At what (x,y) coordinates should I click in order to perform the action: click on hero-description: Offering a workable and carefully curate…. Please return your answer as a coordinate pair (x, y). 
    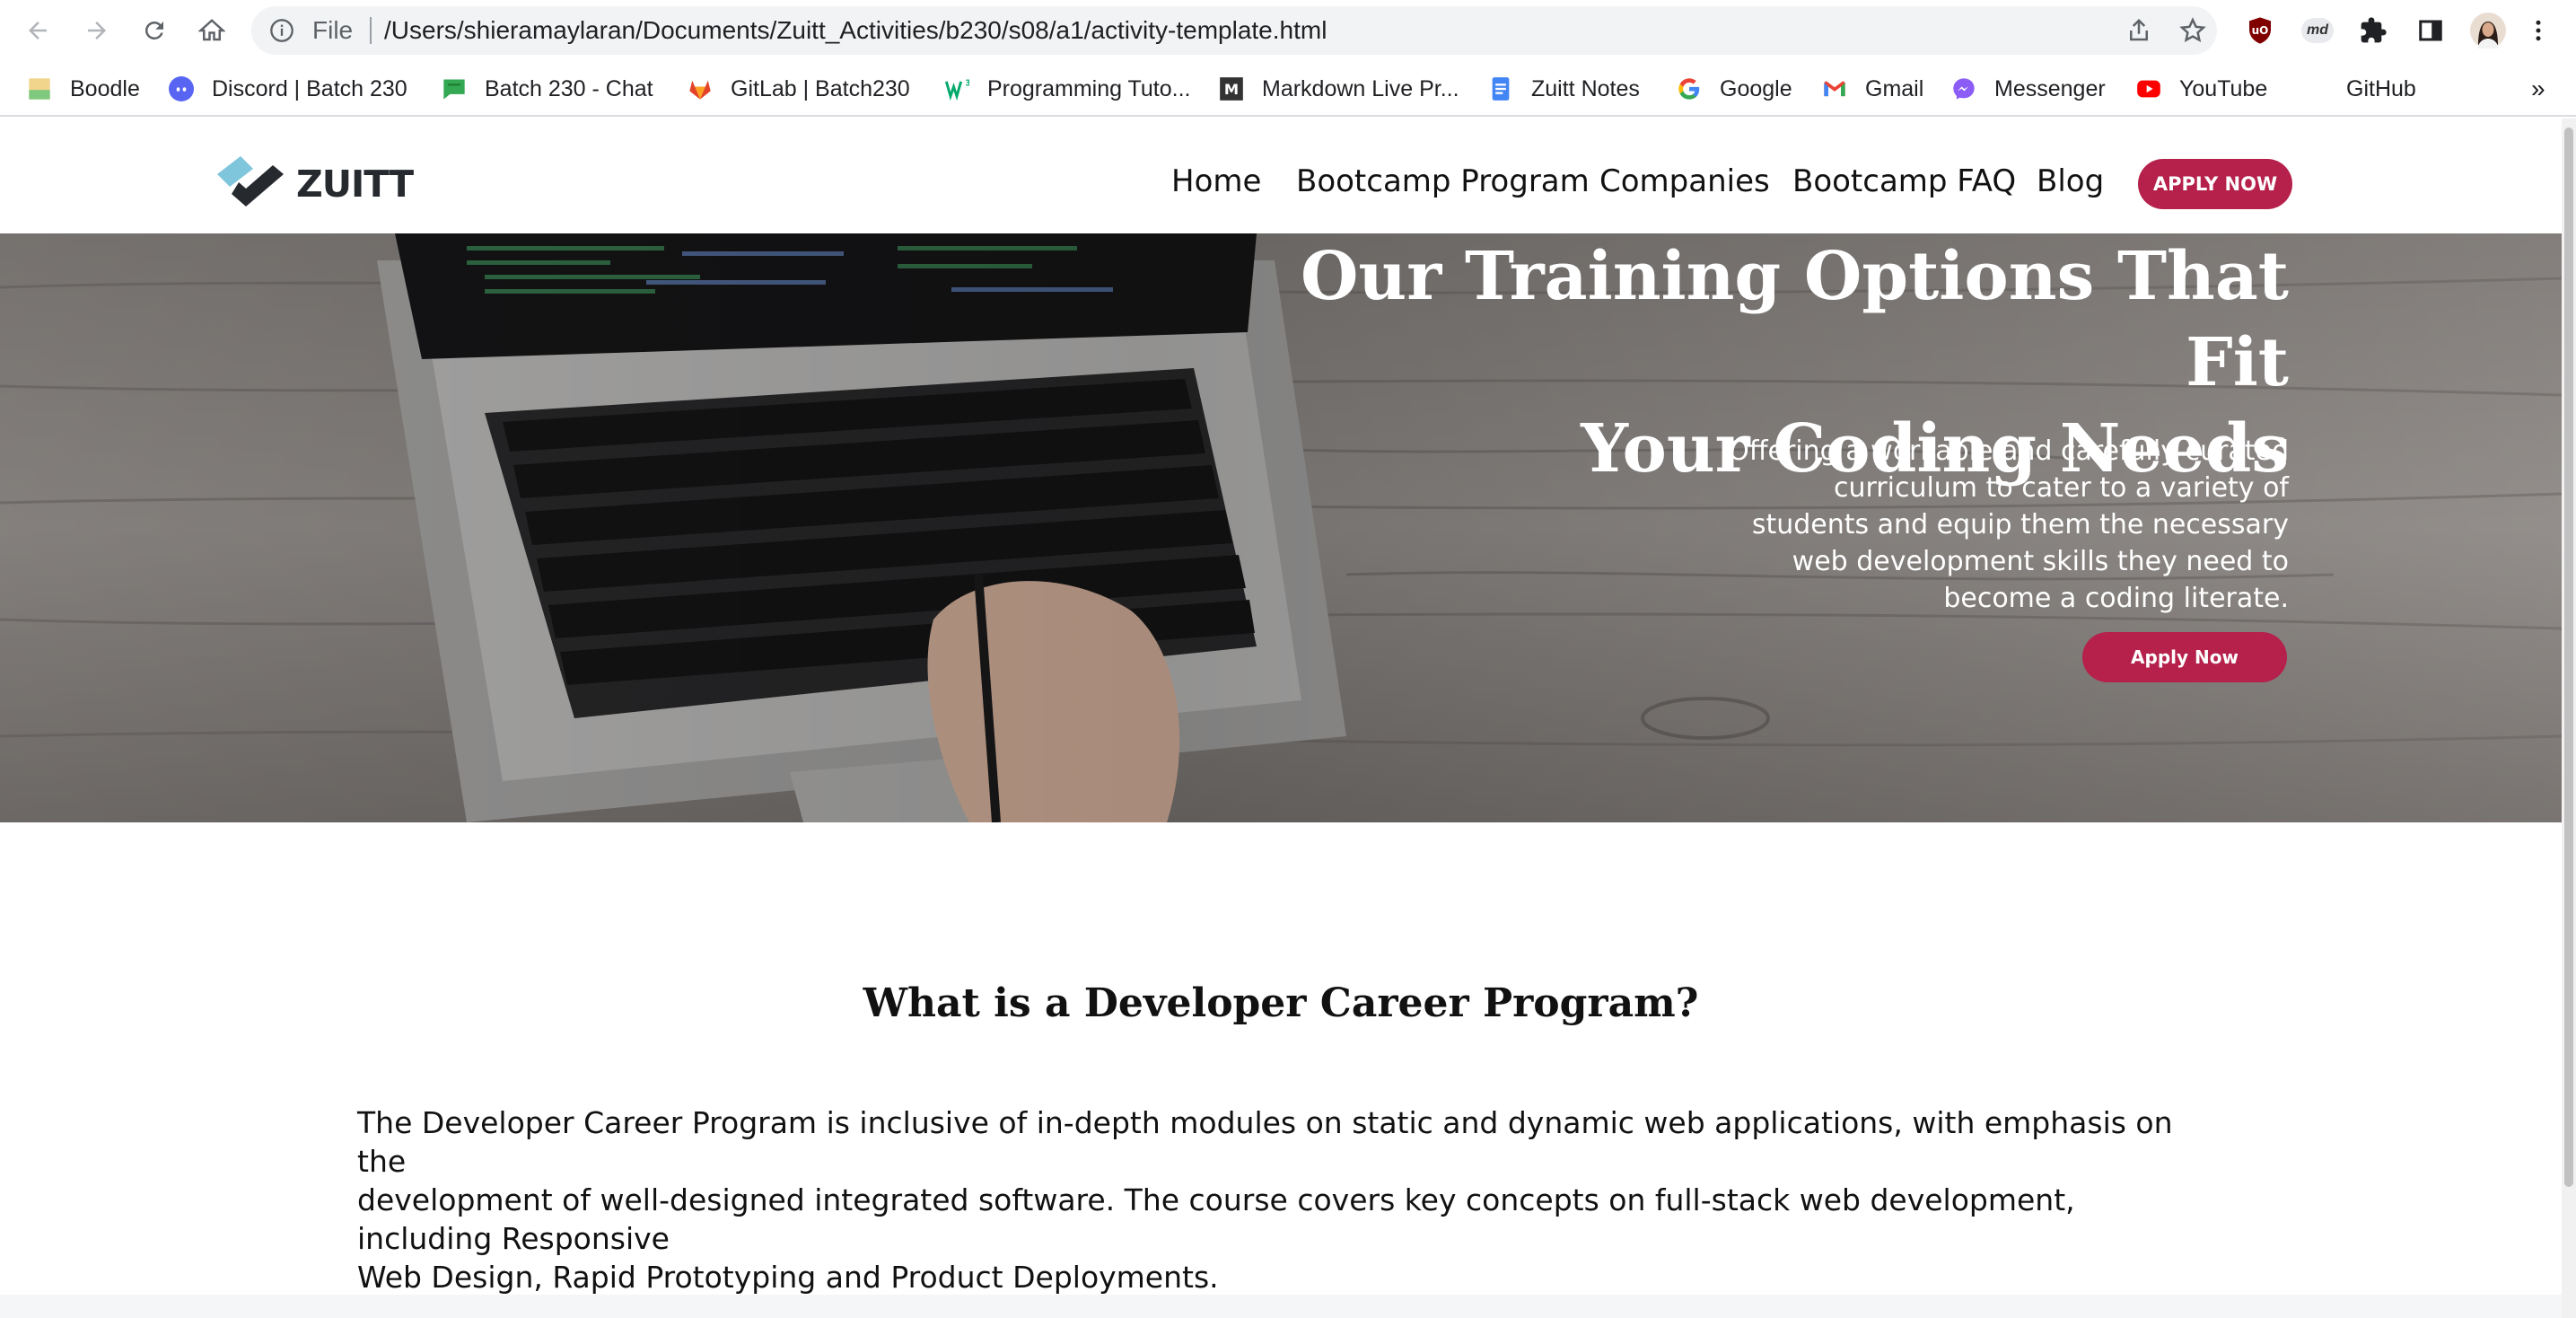
    Looking at the image, I should click on (2008, 525).